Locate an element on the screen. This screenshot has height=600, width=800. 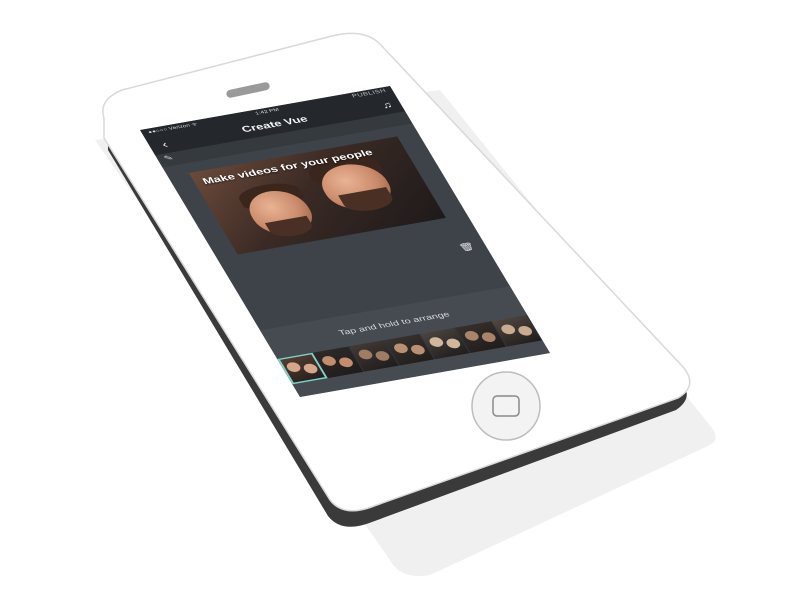
chevron-left-icon: ‹ is located at coordinates (165, 144).